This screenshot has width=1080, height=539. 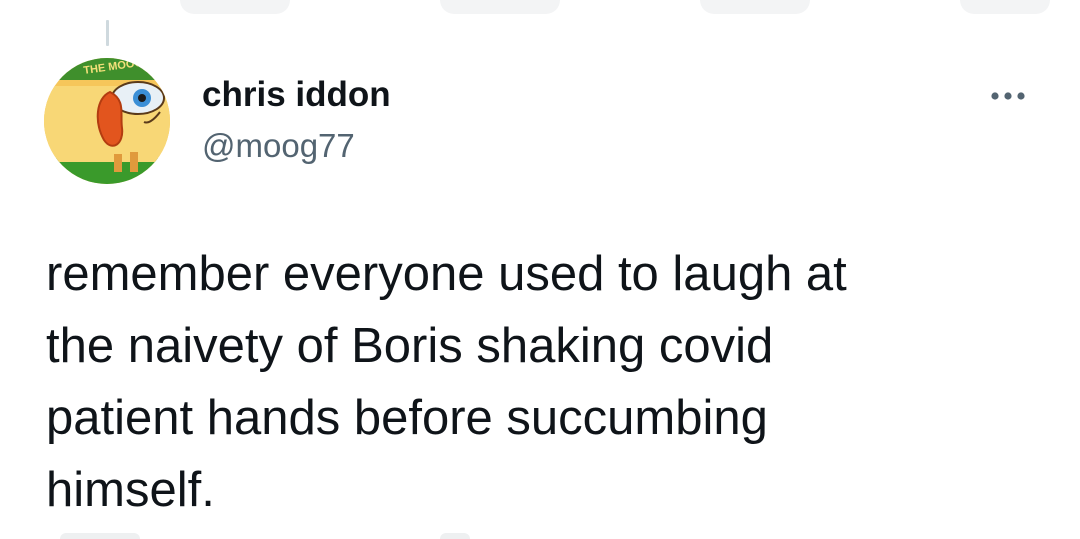 I want to click on more-horizontal-icon, so click(x=1008, y=96).